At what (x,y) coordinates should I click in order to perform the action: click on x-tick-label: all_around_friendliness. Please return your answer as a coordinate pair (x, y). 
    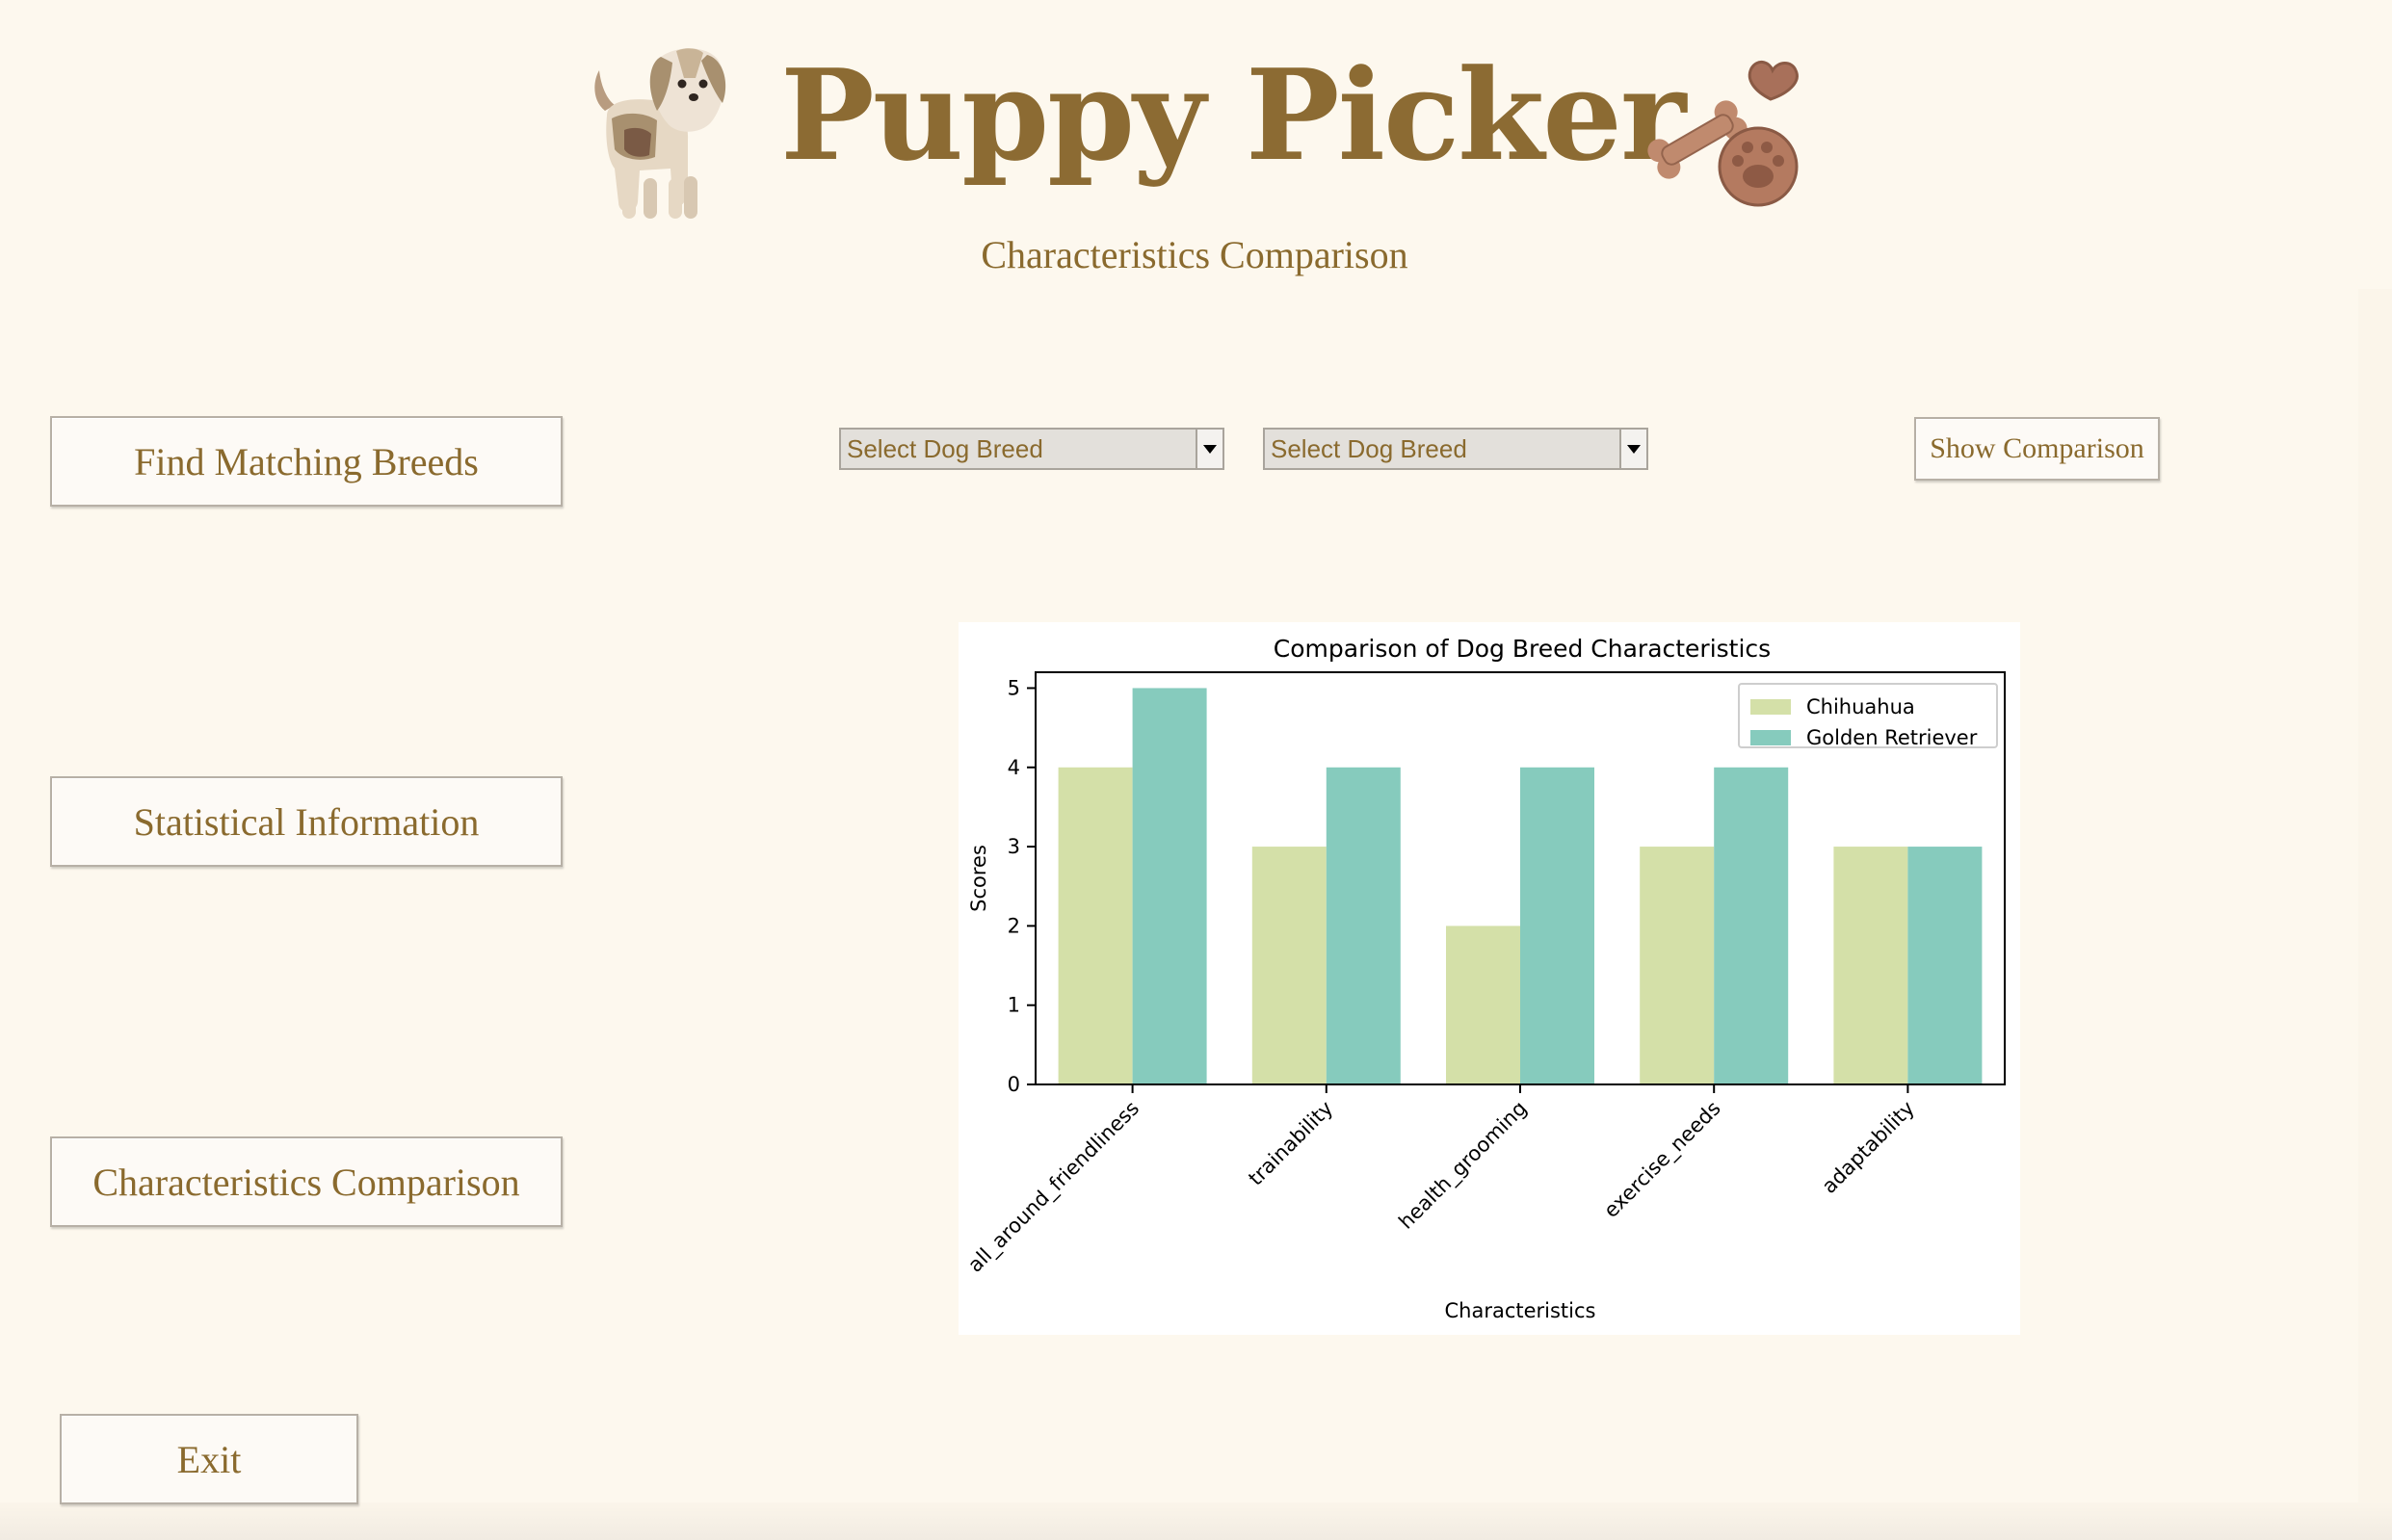
    Looking at the image, I should click on (1054, 1187).